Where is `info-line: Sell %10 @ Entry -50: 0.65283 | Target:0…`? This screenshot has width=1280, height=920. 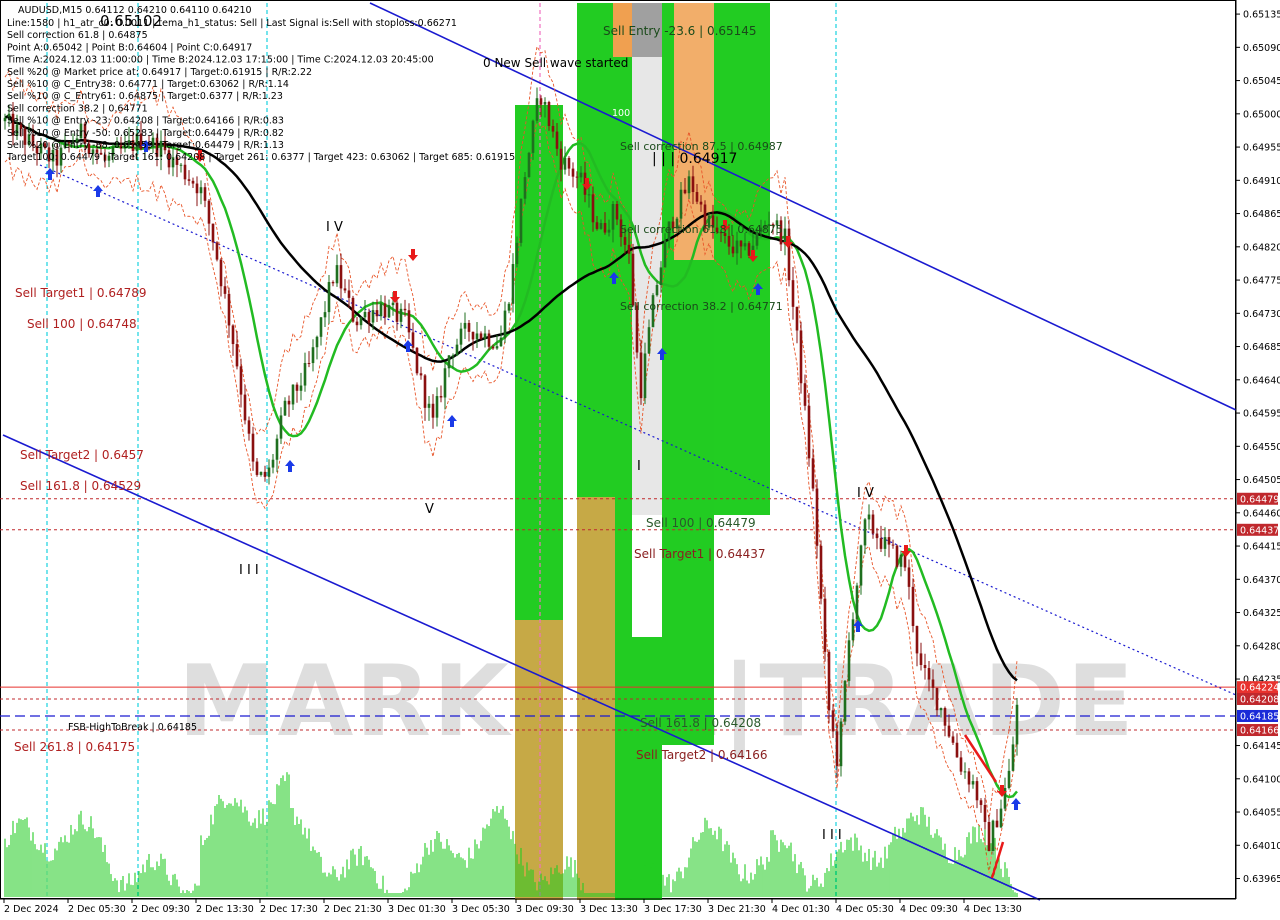 info-line: Sell %10 @ Entry -50: 0.65283 | Target:0… is located at coordinates (145, 133).